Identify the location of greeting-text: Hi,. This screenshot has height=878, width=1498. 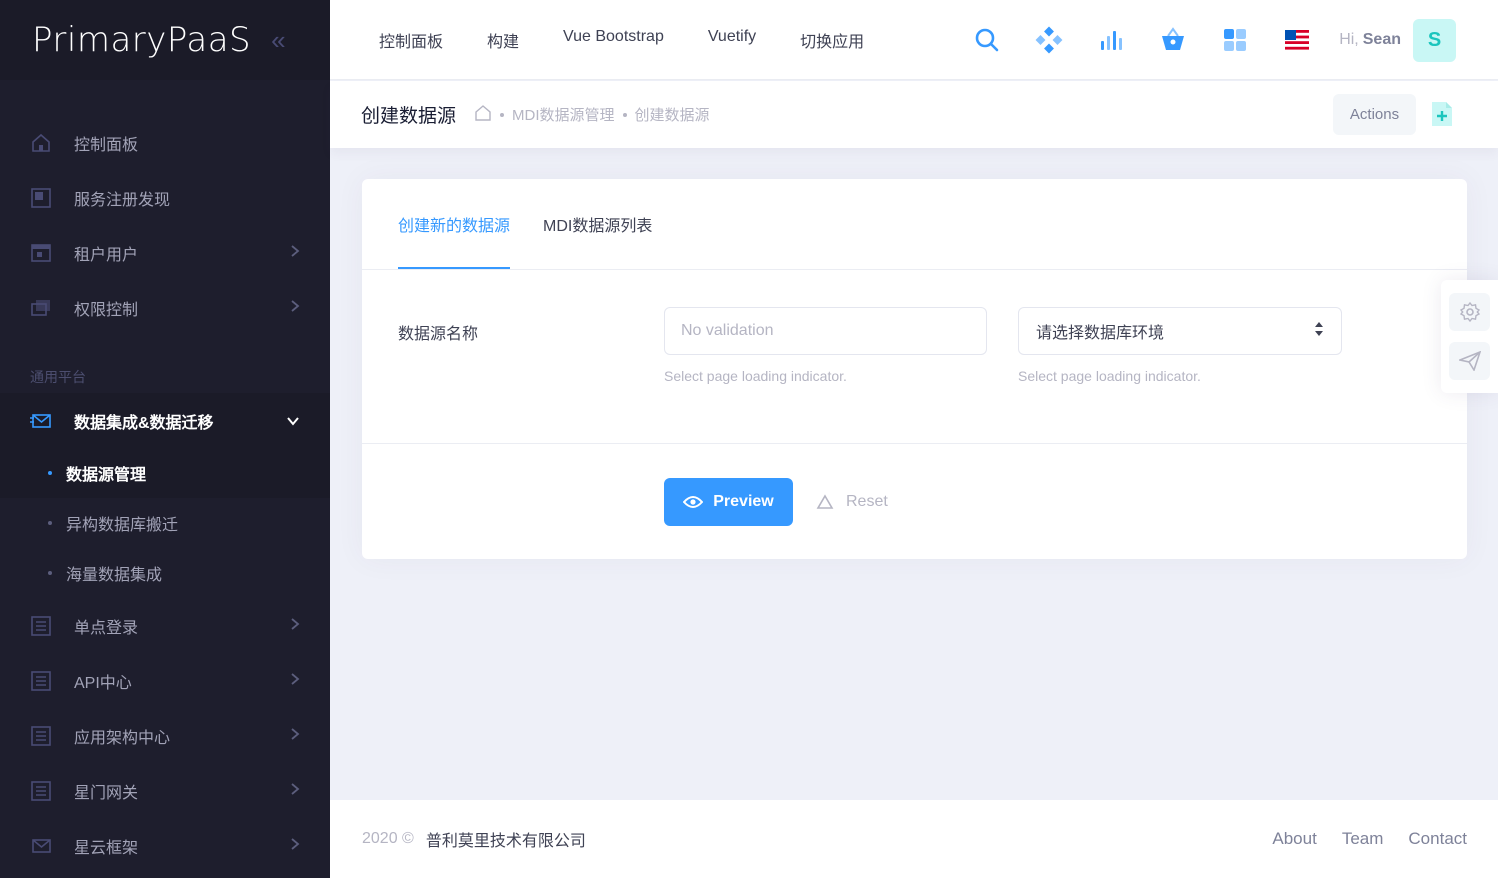
(1349, 39).